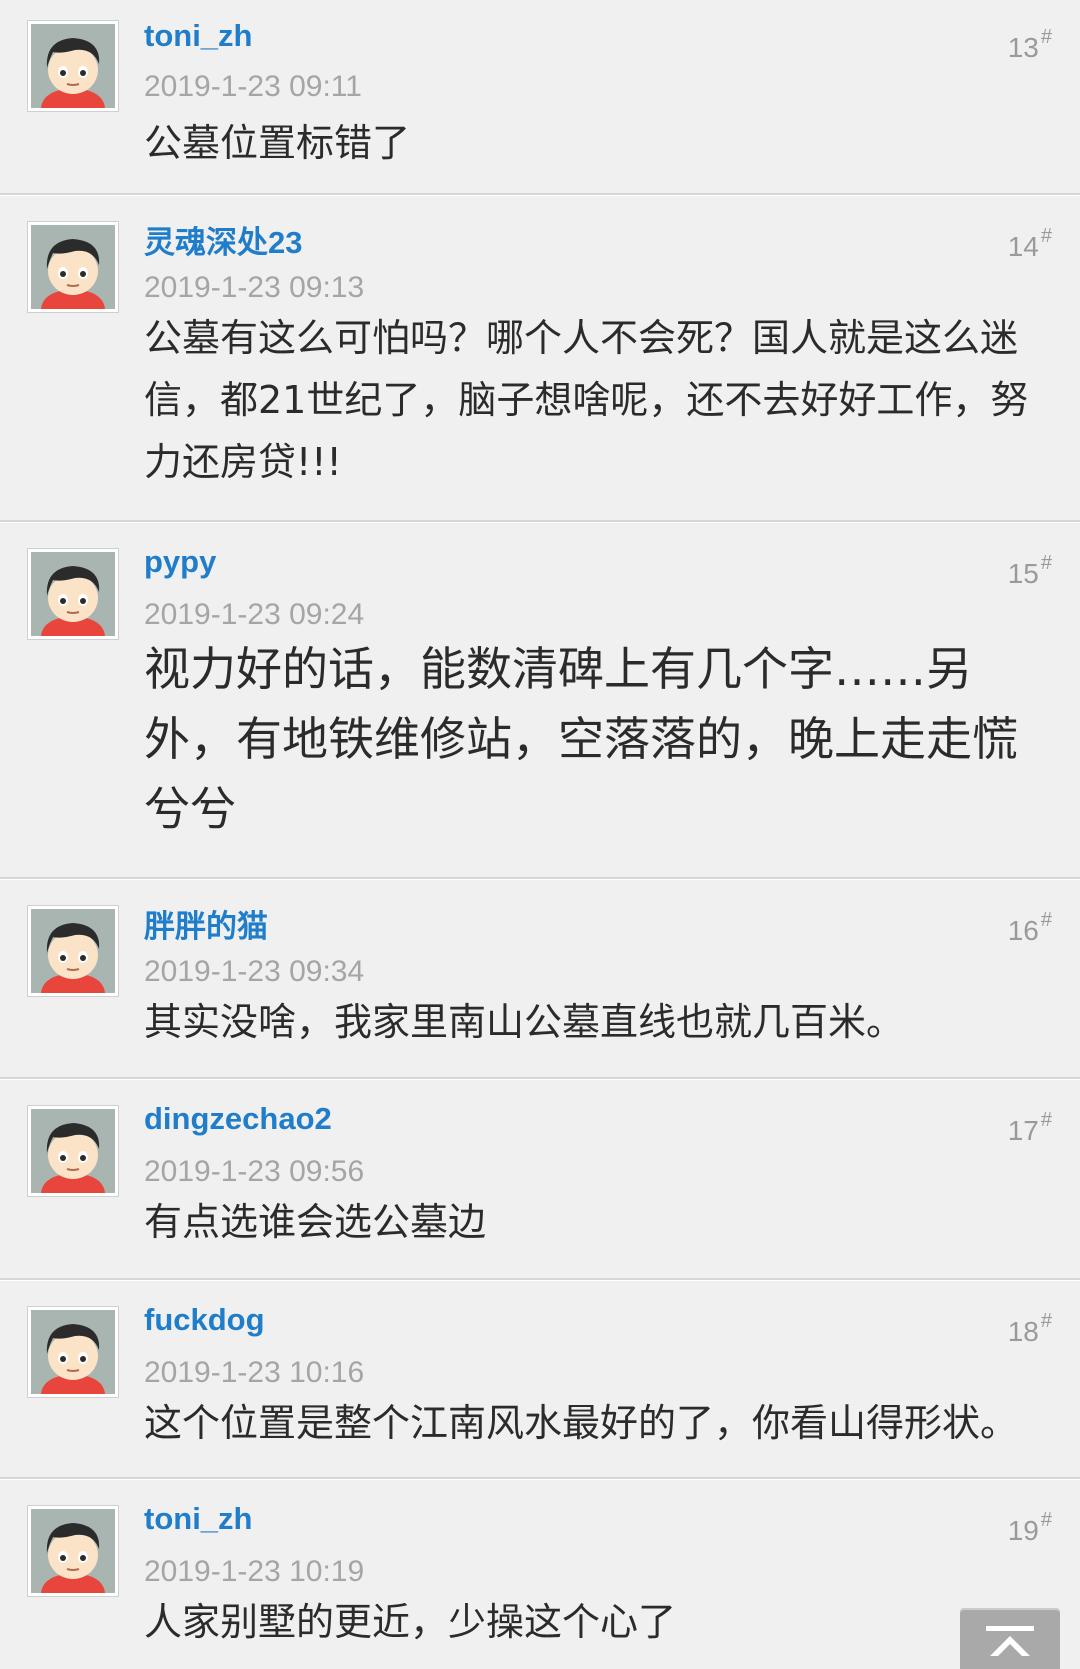 The image size is (1080, 1669). I want to click on floor-number: 13 #, so click(1029, 44).